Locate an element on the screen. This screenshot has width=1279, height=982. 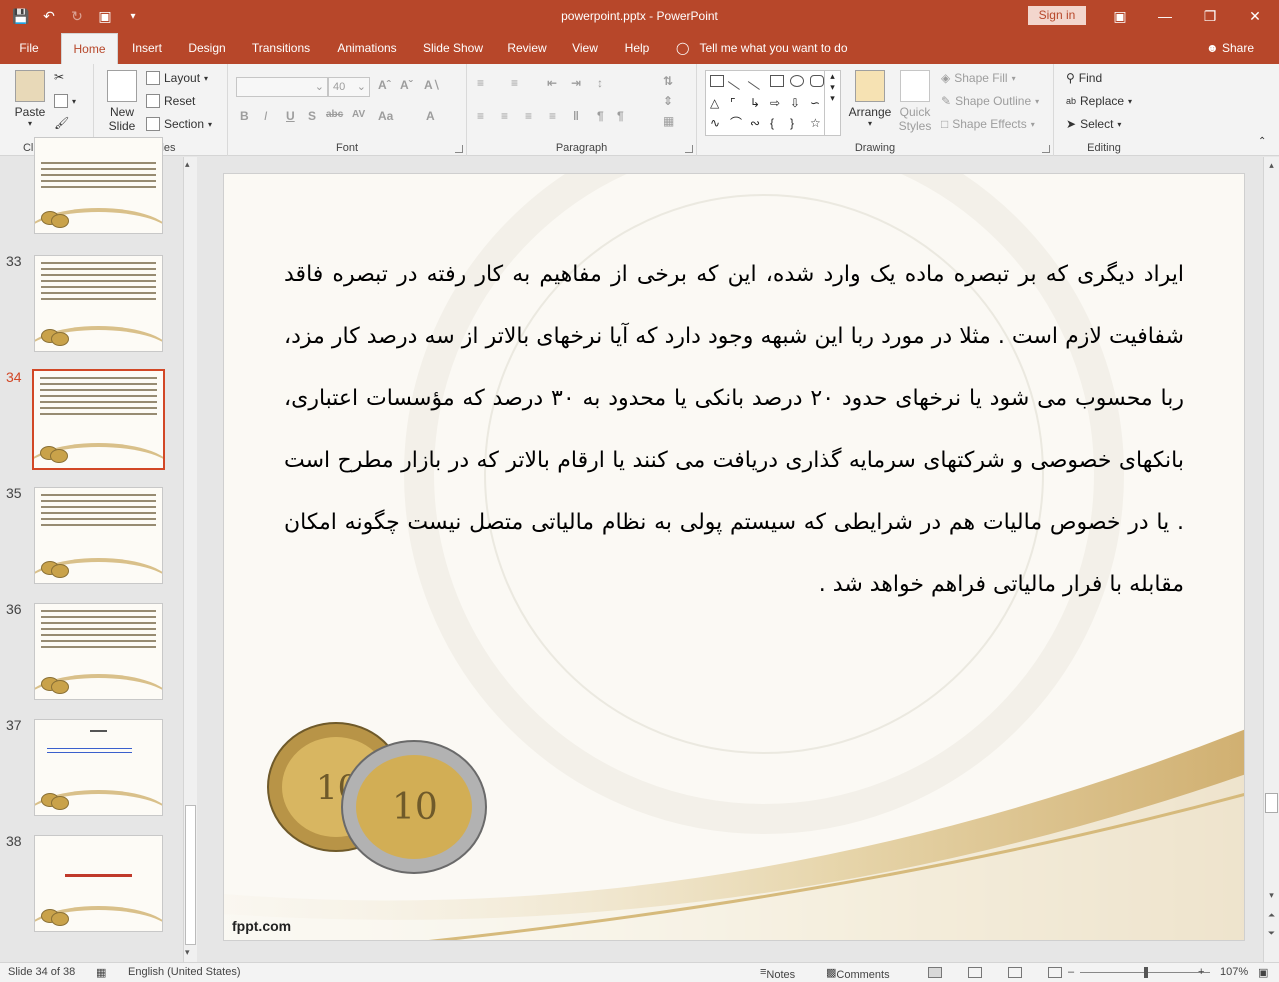
slide-scrollbar: ▴ ▾ ⏶ ⏷ is located at coordinates (1271, 559).